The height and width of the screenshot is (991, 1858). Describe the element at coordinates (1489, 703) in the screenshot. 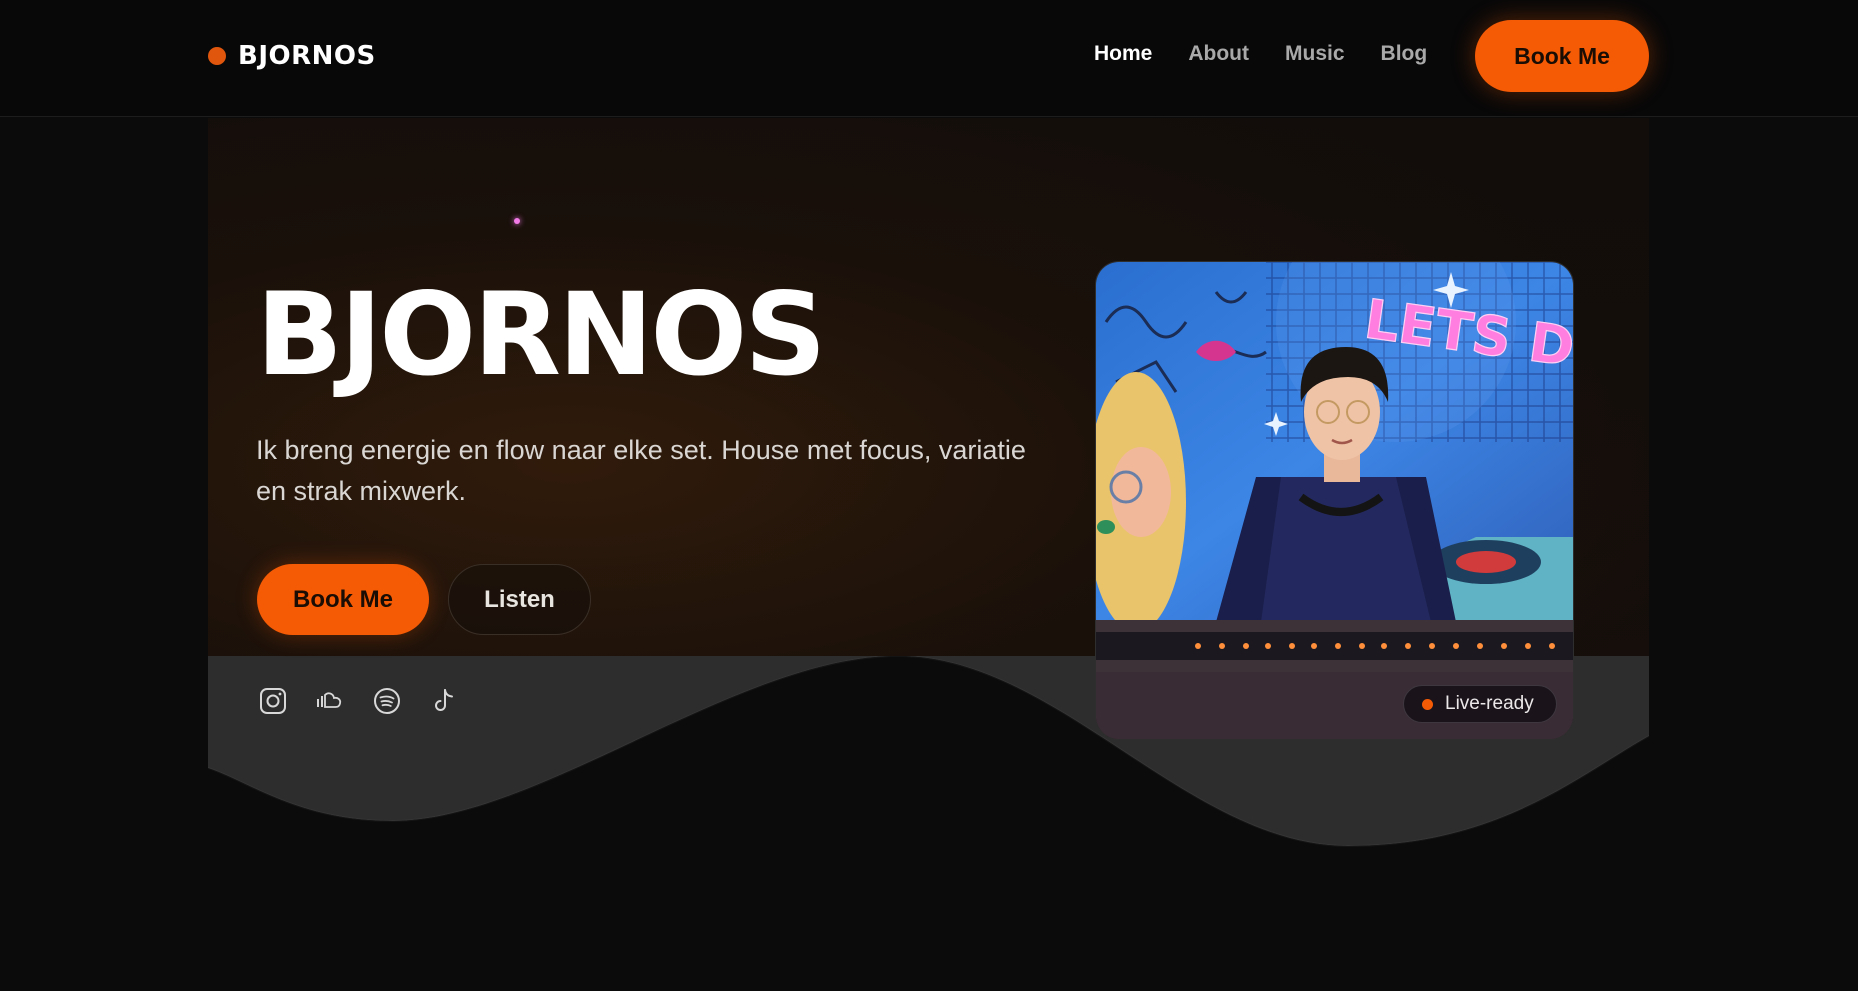

I see `live-ready-label: Live-ready` at that location.